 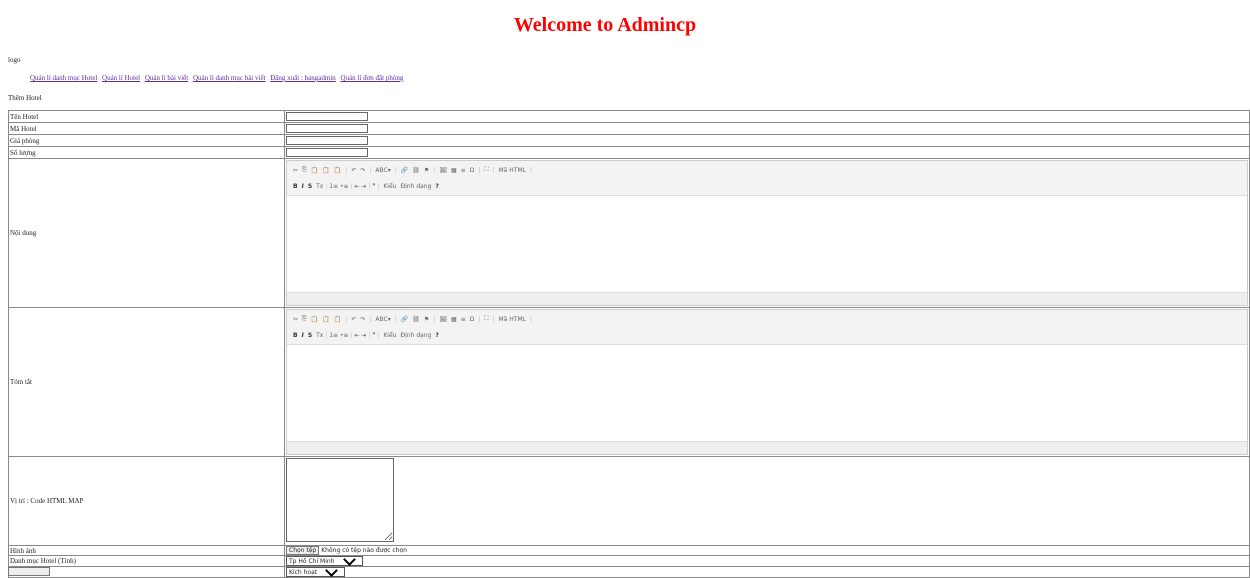 I want to click on summary-editor-body, so click(x=767, y=392).